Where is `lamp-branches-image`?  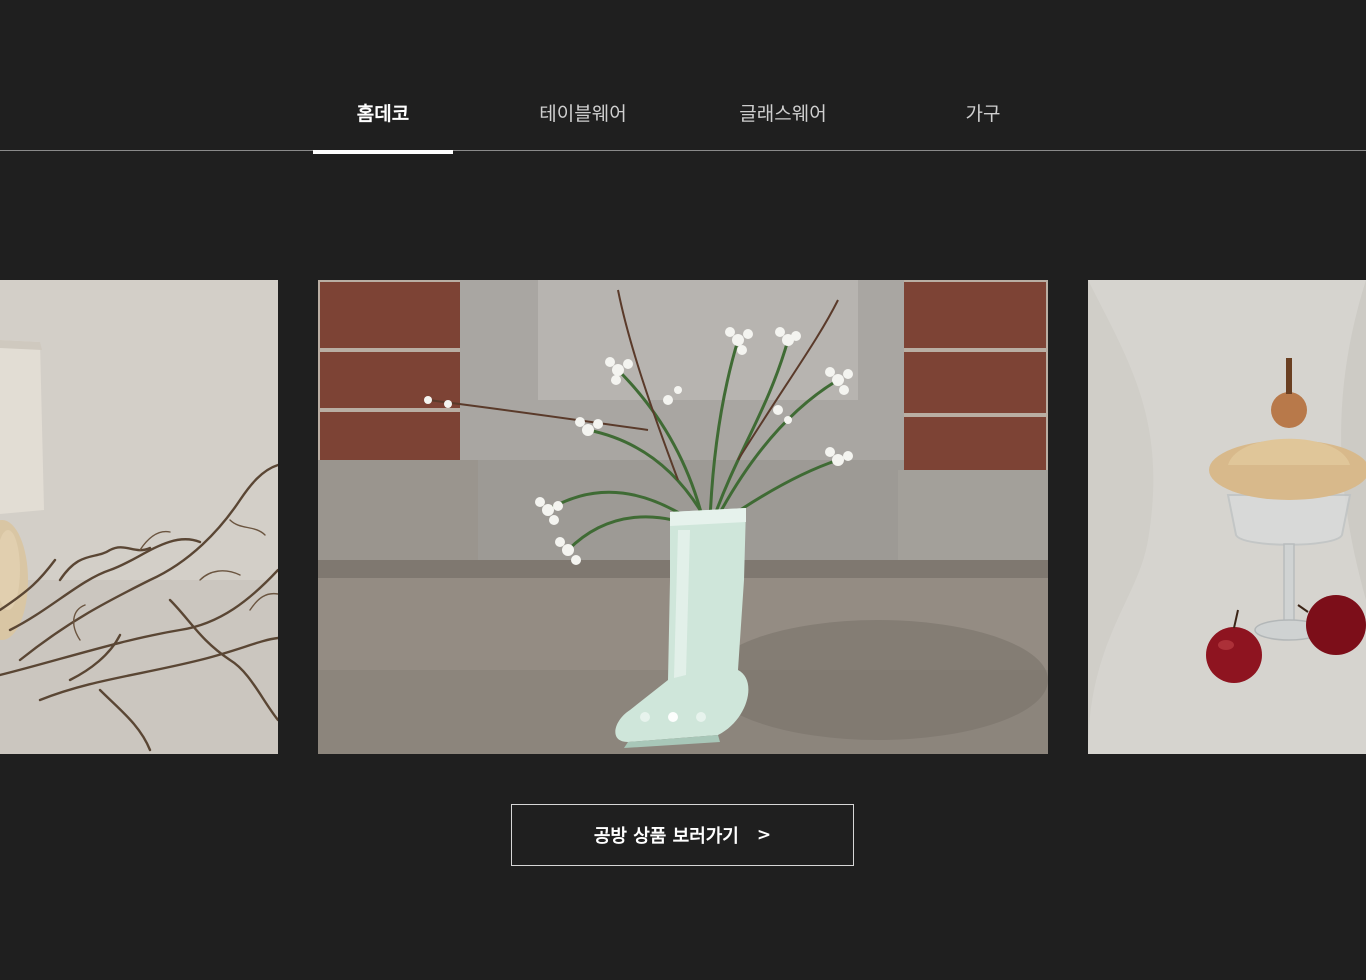 lamp-branches-image is located at coordinates (139, 517).